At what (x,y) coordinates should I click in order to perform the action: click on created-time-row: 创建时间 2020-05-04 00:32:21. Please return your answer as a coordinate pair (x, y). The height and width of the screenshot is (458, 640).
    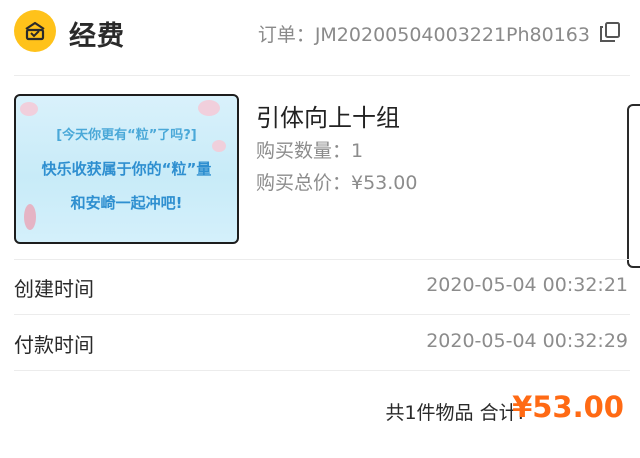
    Looking at the image, I should click on (320, 286).